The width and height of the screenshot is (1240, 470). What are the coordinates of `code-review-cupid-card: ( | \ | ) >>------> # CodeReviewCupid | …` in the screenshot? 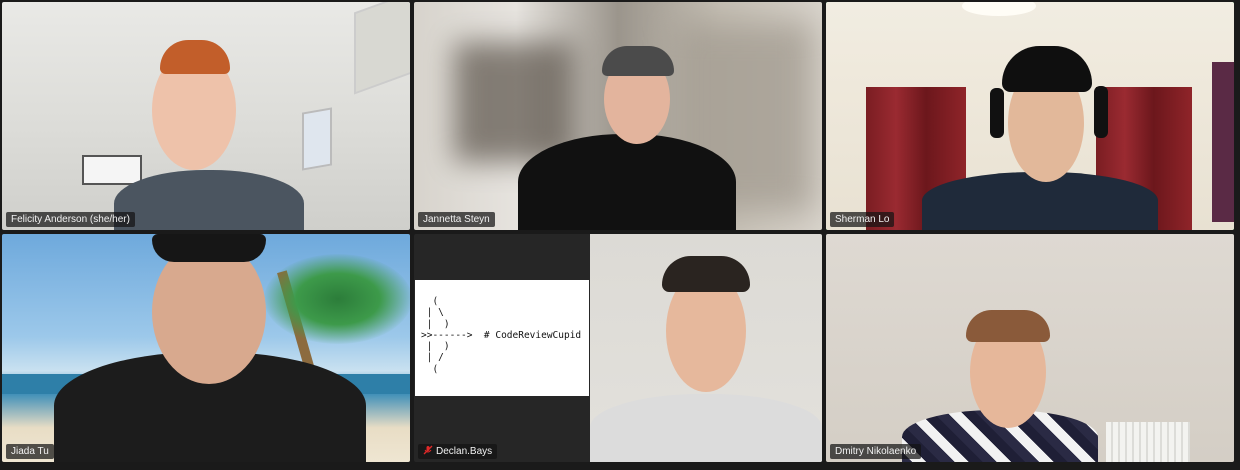 It's located at (502, 338).